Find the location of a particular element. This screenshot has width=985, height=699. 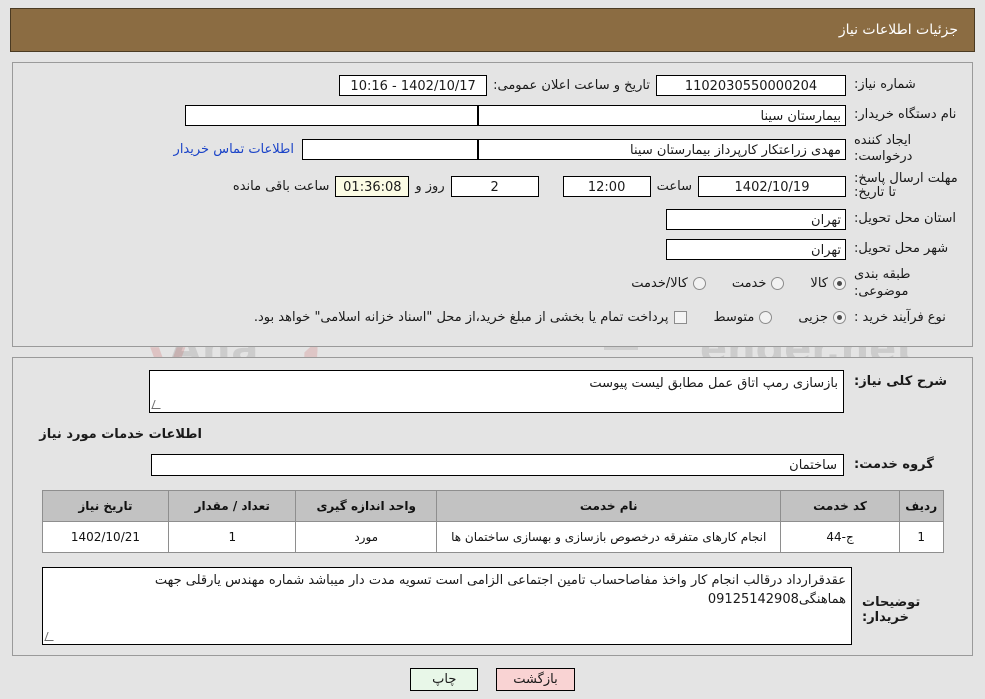

days-text: روز و is located at coordinates (430, 186).